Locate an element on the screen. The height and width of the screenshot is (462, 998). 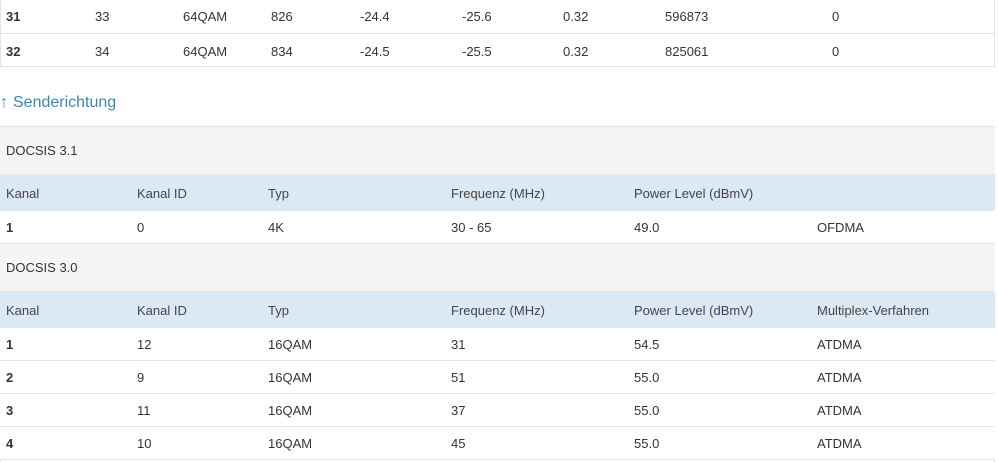
multiplex-cell: OFDMA is located at coordinates (840, 227).